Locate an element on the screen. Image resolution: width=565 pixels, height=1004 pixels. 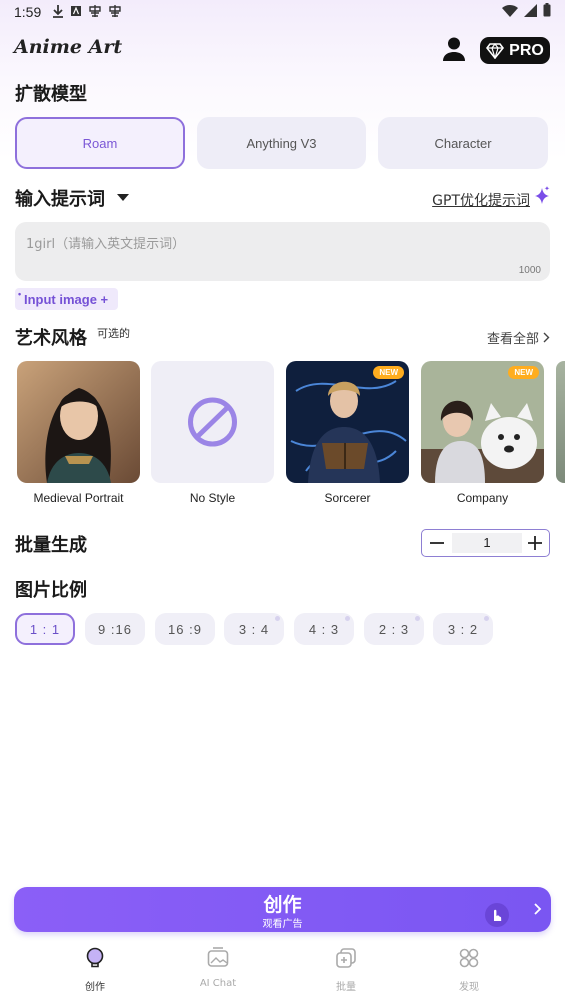
nav-label: 发现 is located at coordinates (469, 987).